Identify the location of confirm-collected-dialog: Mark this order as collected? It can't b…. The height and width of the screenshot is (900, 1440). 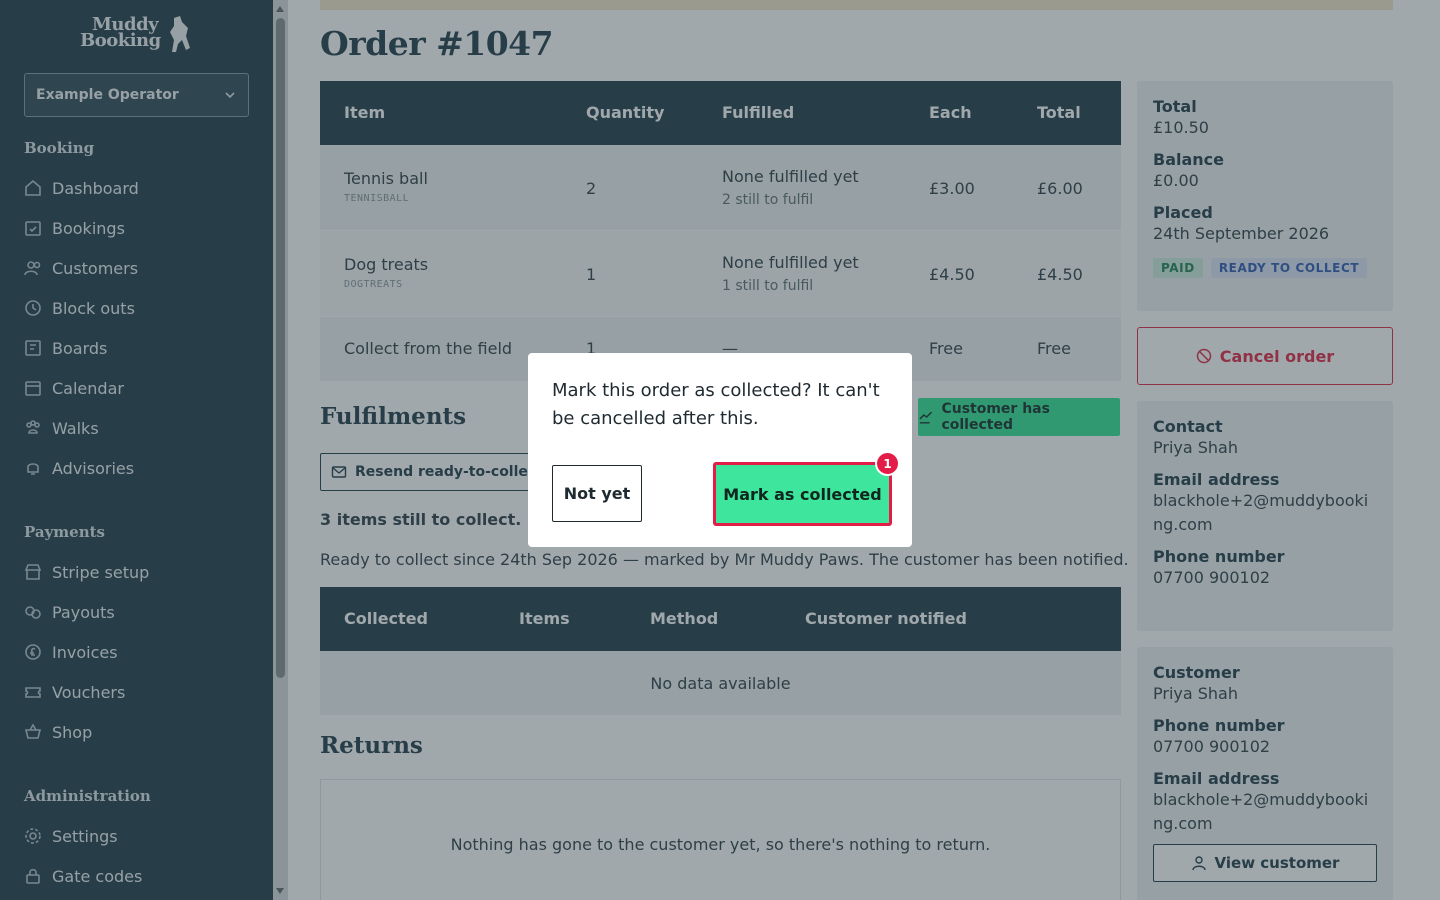
(720, 450).